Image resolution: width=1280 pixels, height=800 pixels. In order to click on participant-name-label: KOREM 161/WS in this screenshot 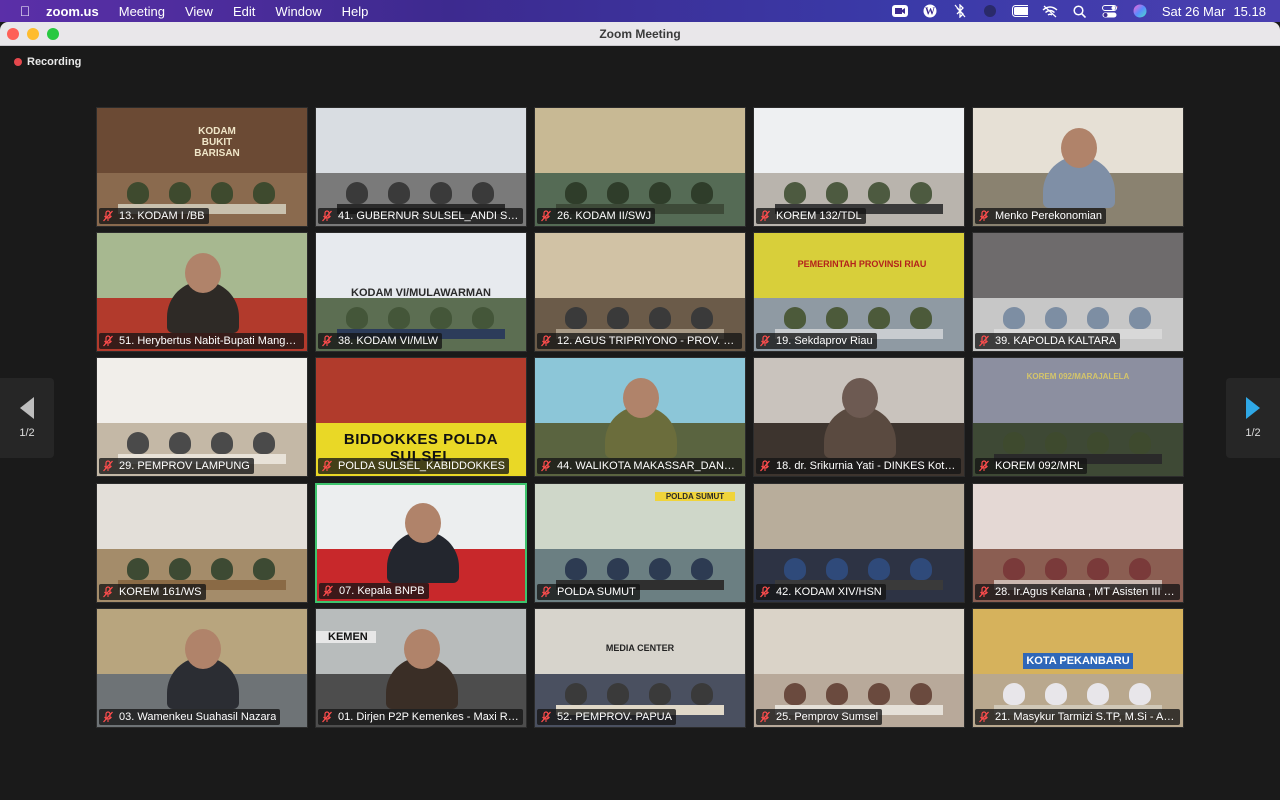, I will do `click(152, 592)`.